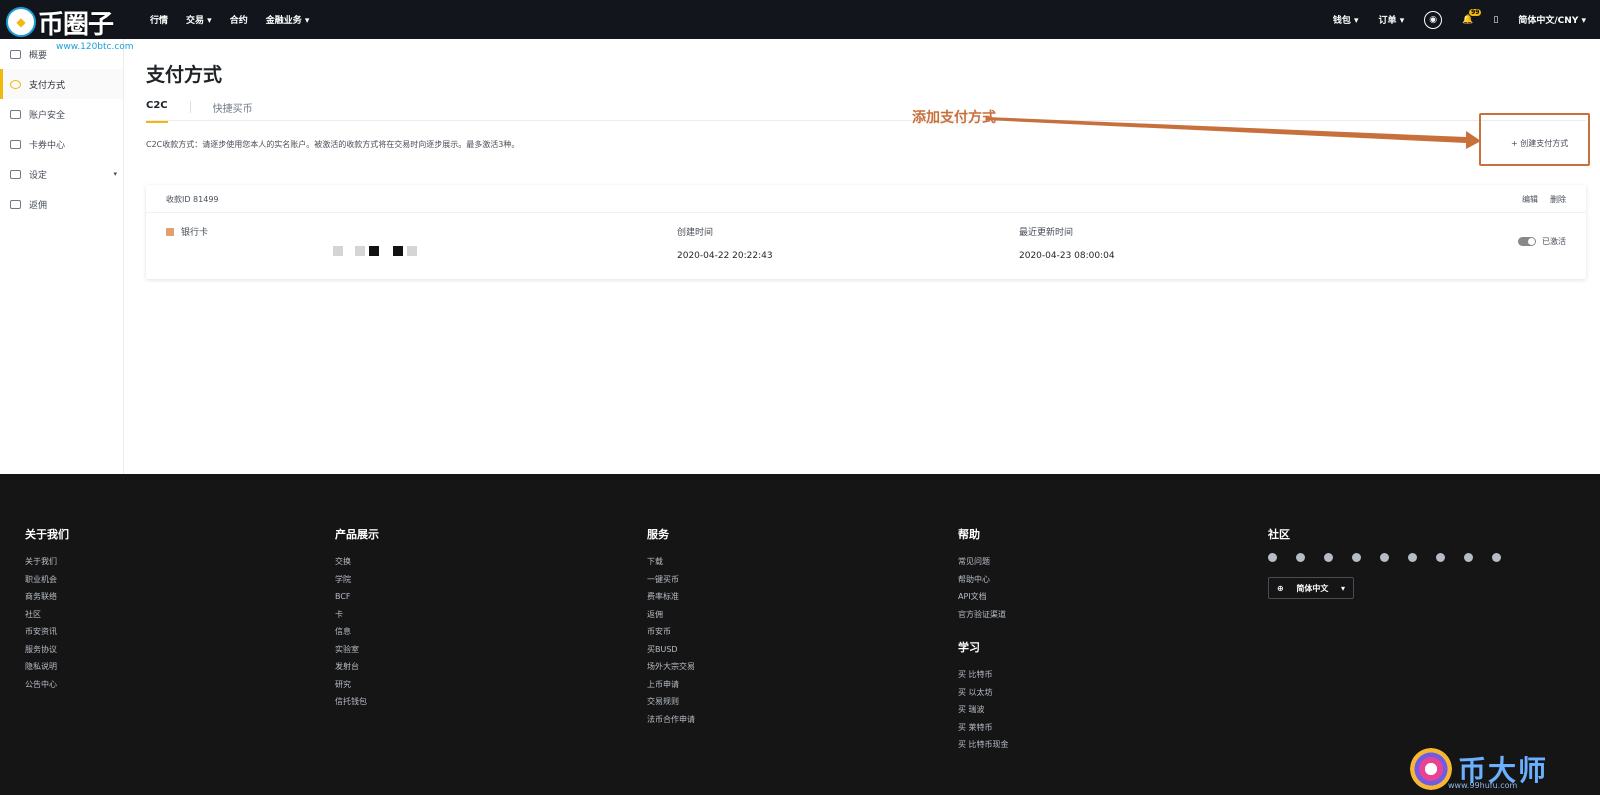 This screenshot has width=1600, height=795. Describe the element at coordinates (61, 204) in the screenshot. I see `sidebar-item-referral: 返佣` at that location.